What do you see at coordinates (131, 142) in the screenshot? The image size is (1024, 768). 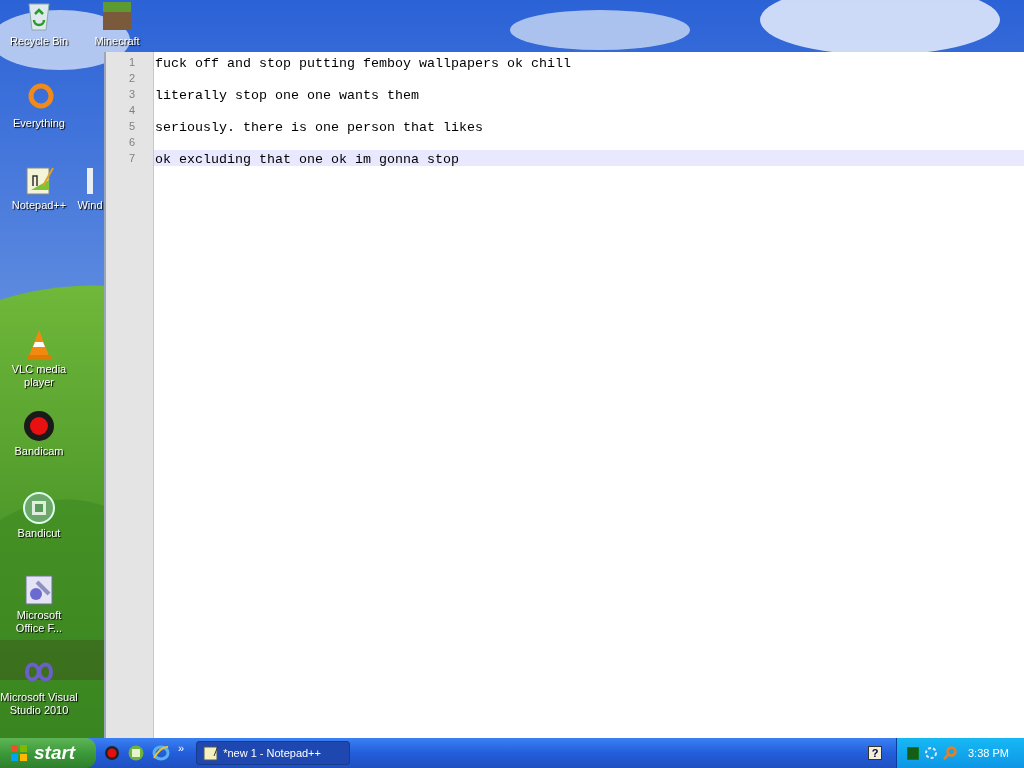 I see `line-number: 6` at bounding box center [131, 142].